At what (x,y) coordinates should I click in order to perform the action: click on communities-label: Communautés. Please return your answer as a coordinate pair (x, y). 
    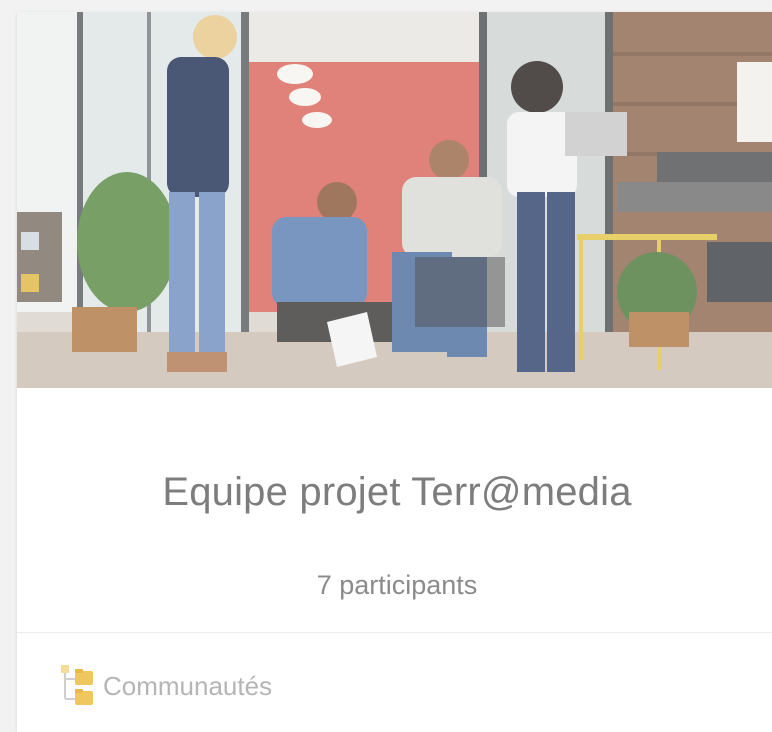
    Looking at the image, I should click on (188, 685).